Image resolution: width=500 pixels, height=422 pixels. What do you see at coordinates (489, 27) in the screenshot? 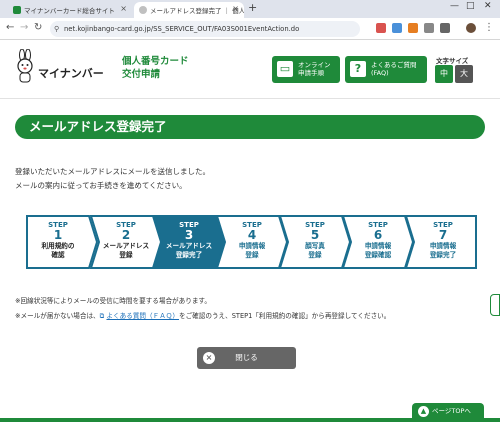
I see `kebab-menu-icon: ⋮` at bounding box center [489, 27].